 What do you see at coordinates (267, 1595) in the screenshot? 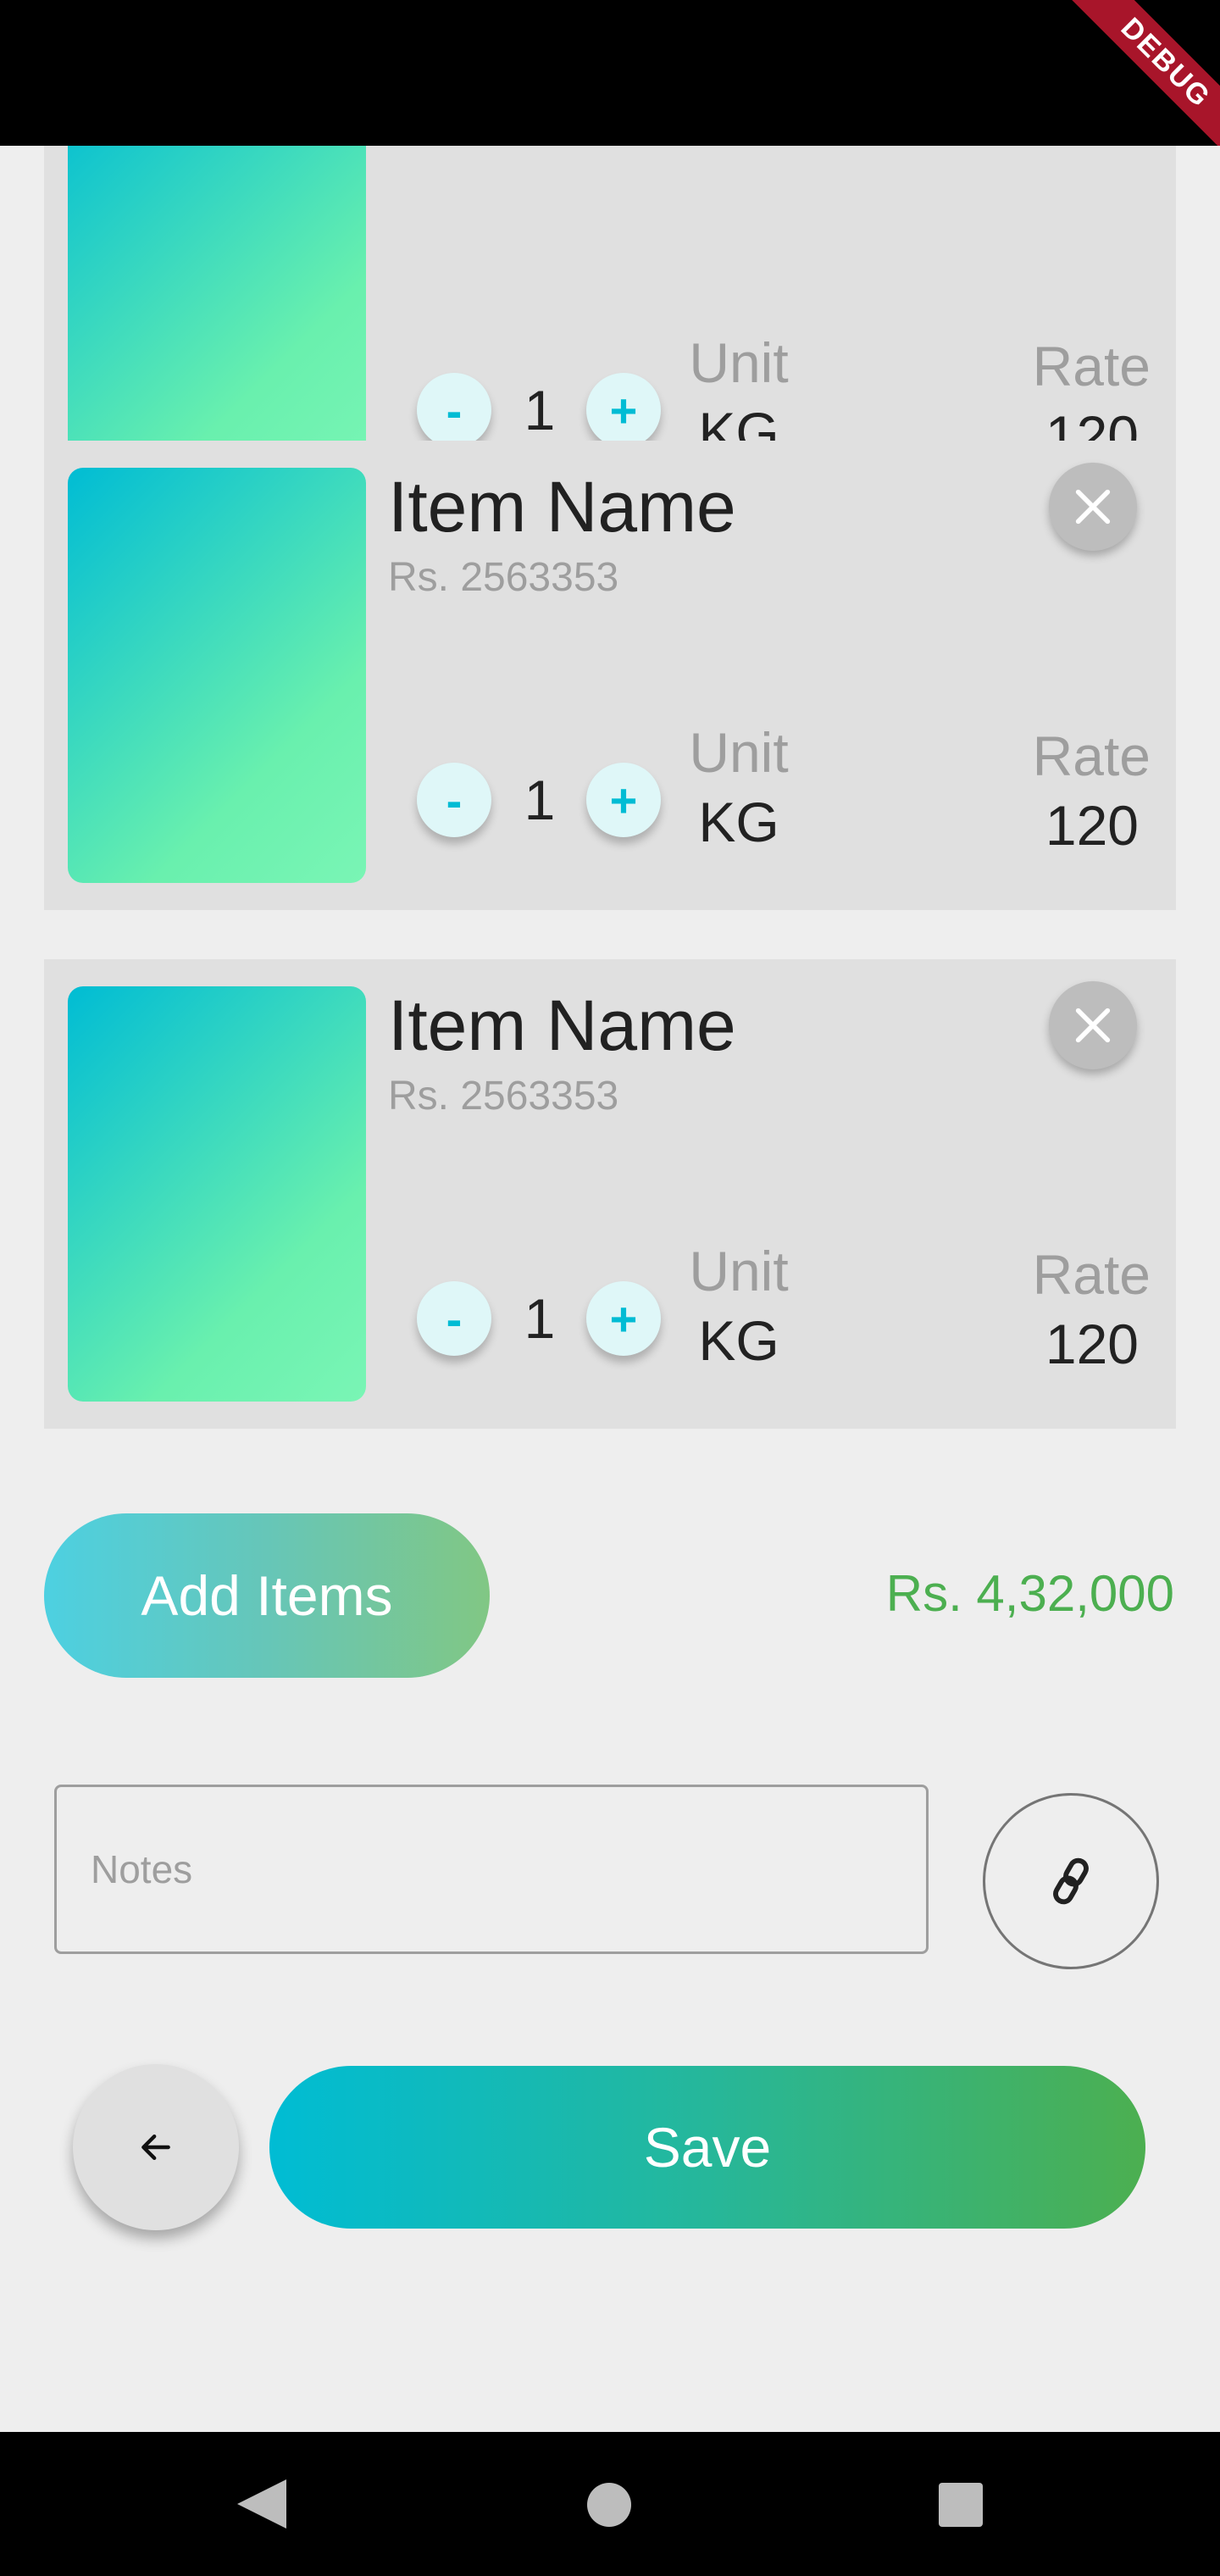
I see `add-items-button: Add Items` at bounding box center [267, 1595].